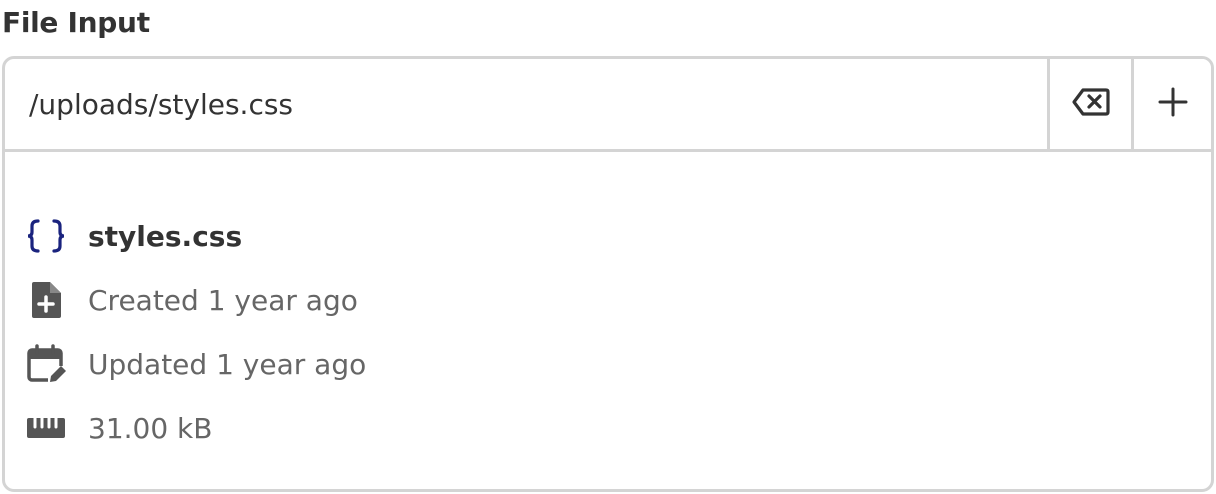 This screenshot has height=494, width=1216. What do you see at coordinates (618, 300) in the screenshot?
I see `created-row: Created 1 year ago` at bounding box center [618, 300].